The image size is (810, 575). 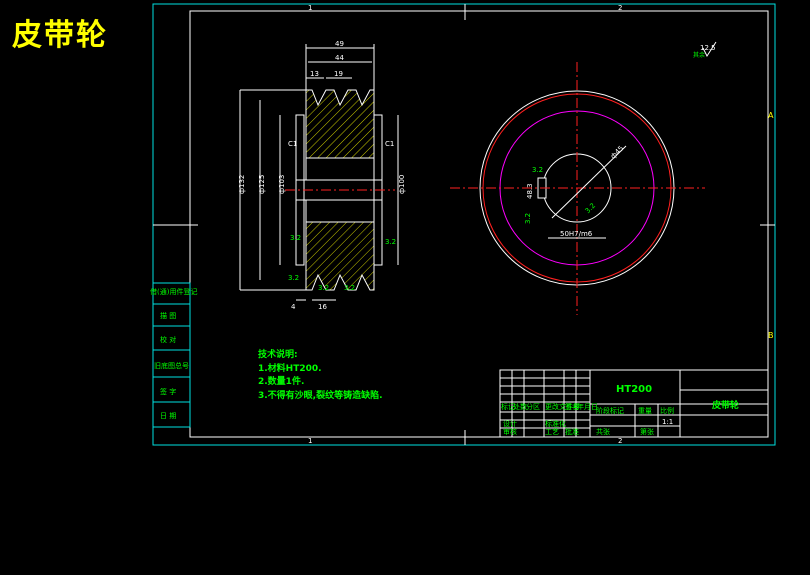 What do you see at coordinates (171, 365) in the screenshot?
I see `side-label: 旧底图总号` at bounding box center [171, 365].